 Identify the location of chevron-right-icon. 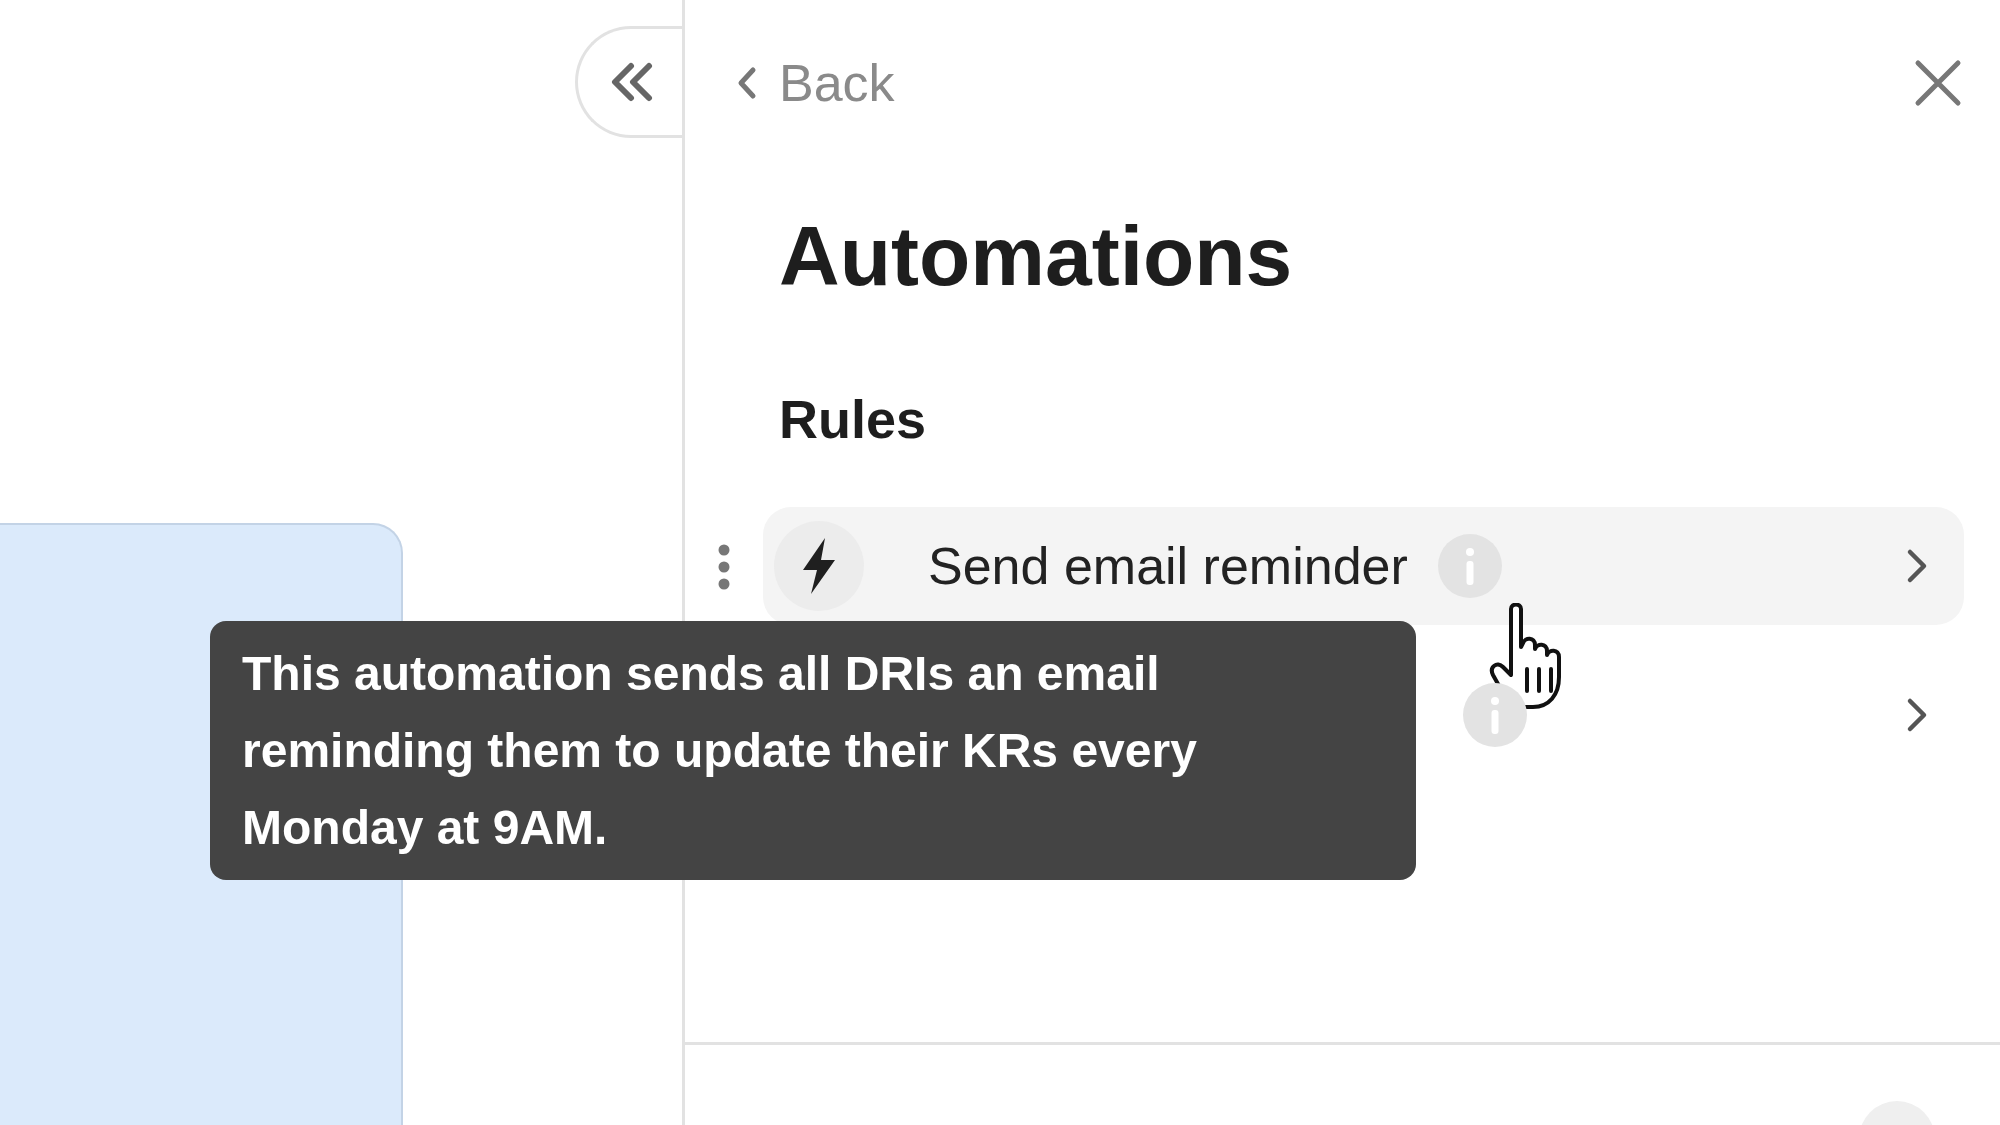
(1917, 566).